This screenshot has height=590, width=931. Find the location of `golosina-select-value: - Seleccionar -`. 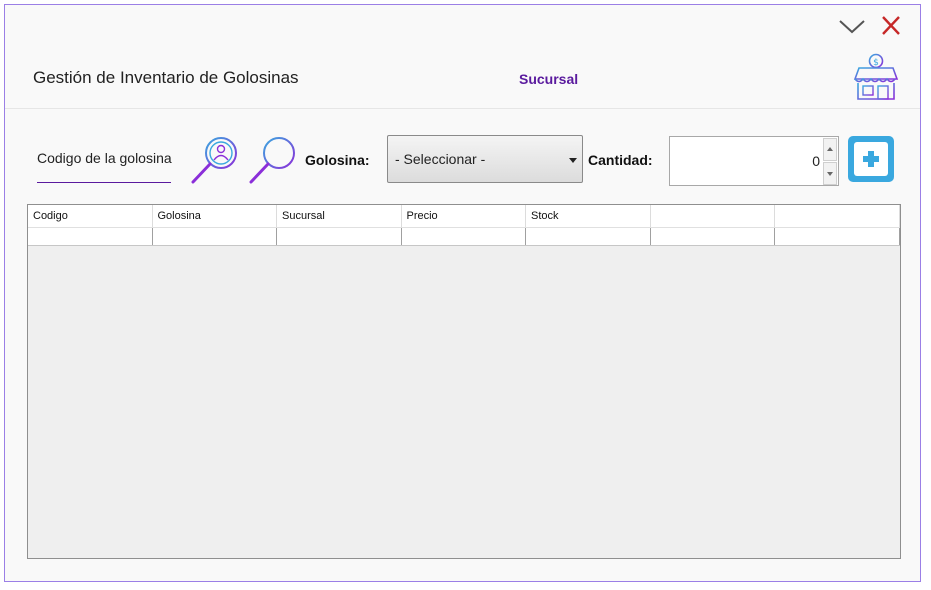

golosina-select-value: - Seleccionar - is located at coordinates (440, 159).